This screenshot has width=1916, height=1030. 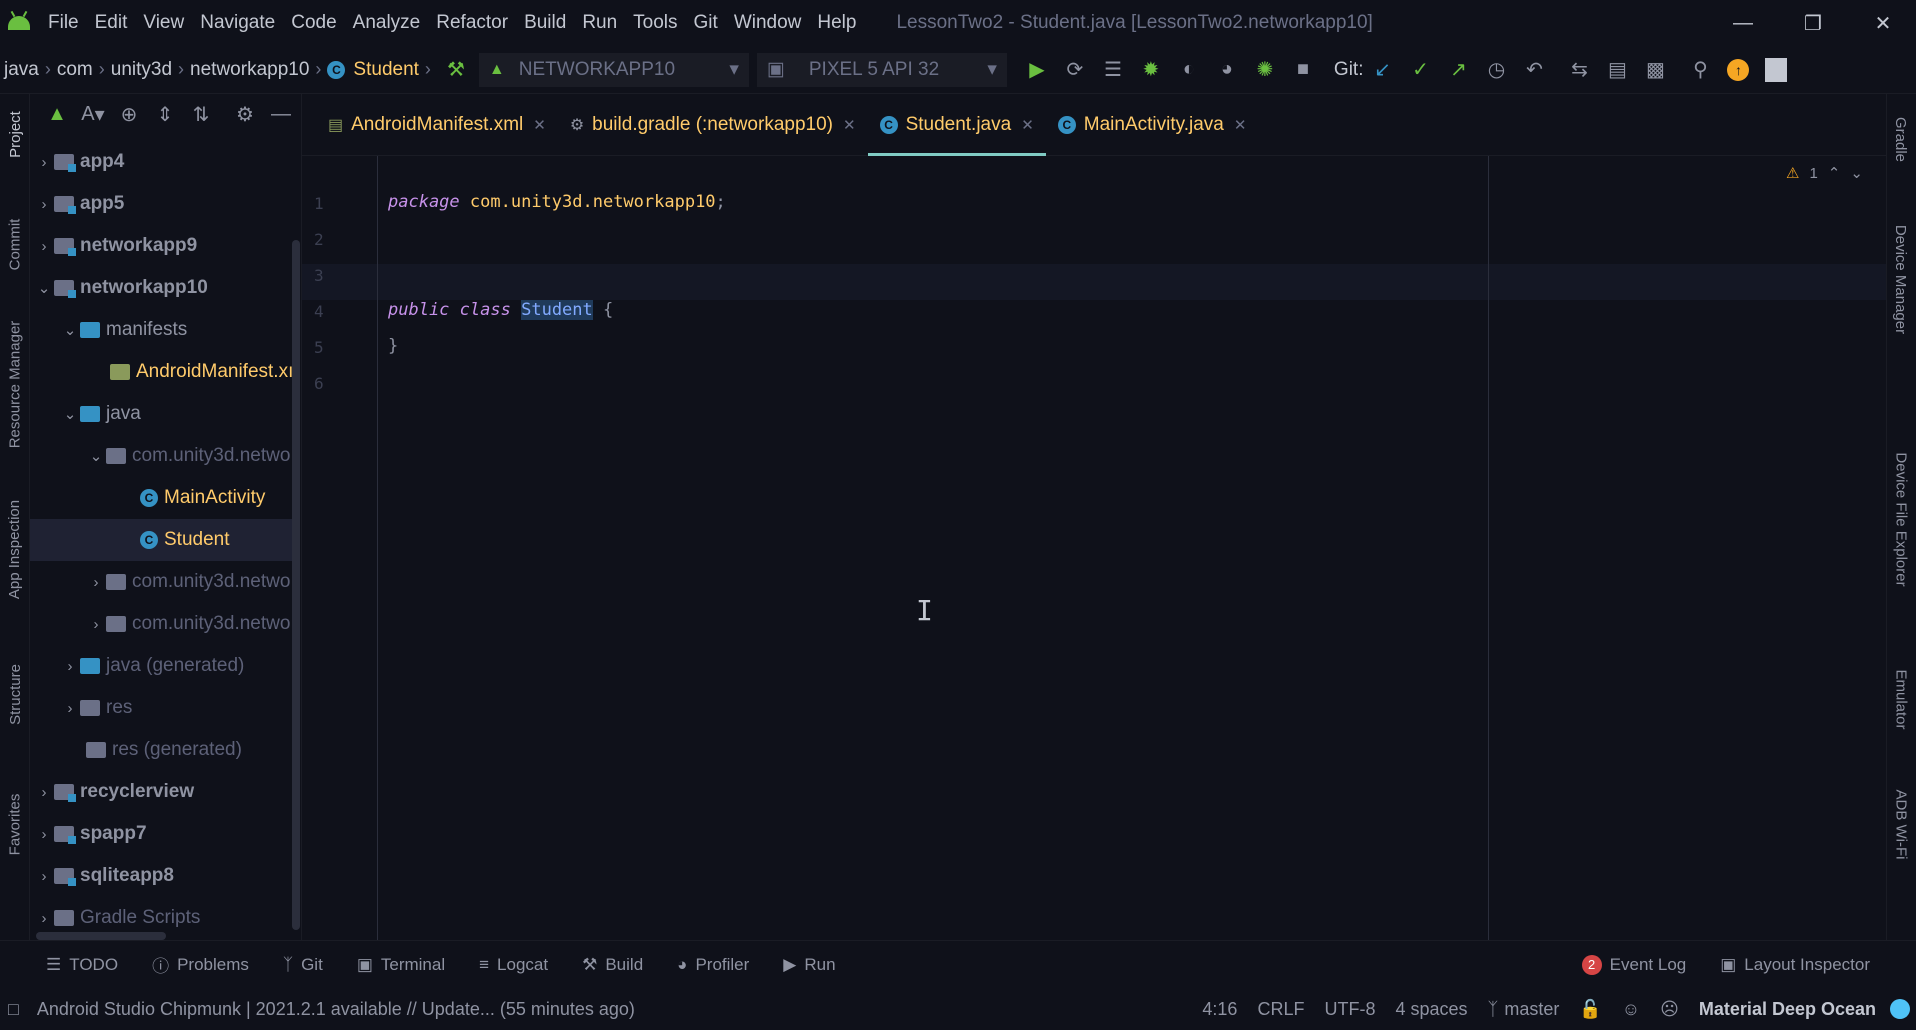 What do you see at coordinates (881, 69) in the screenshot?
I see `device-select: ▣ PIXEL 5 API 32 ▾` at bounding box center [881, 69].